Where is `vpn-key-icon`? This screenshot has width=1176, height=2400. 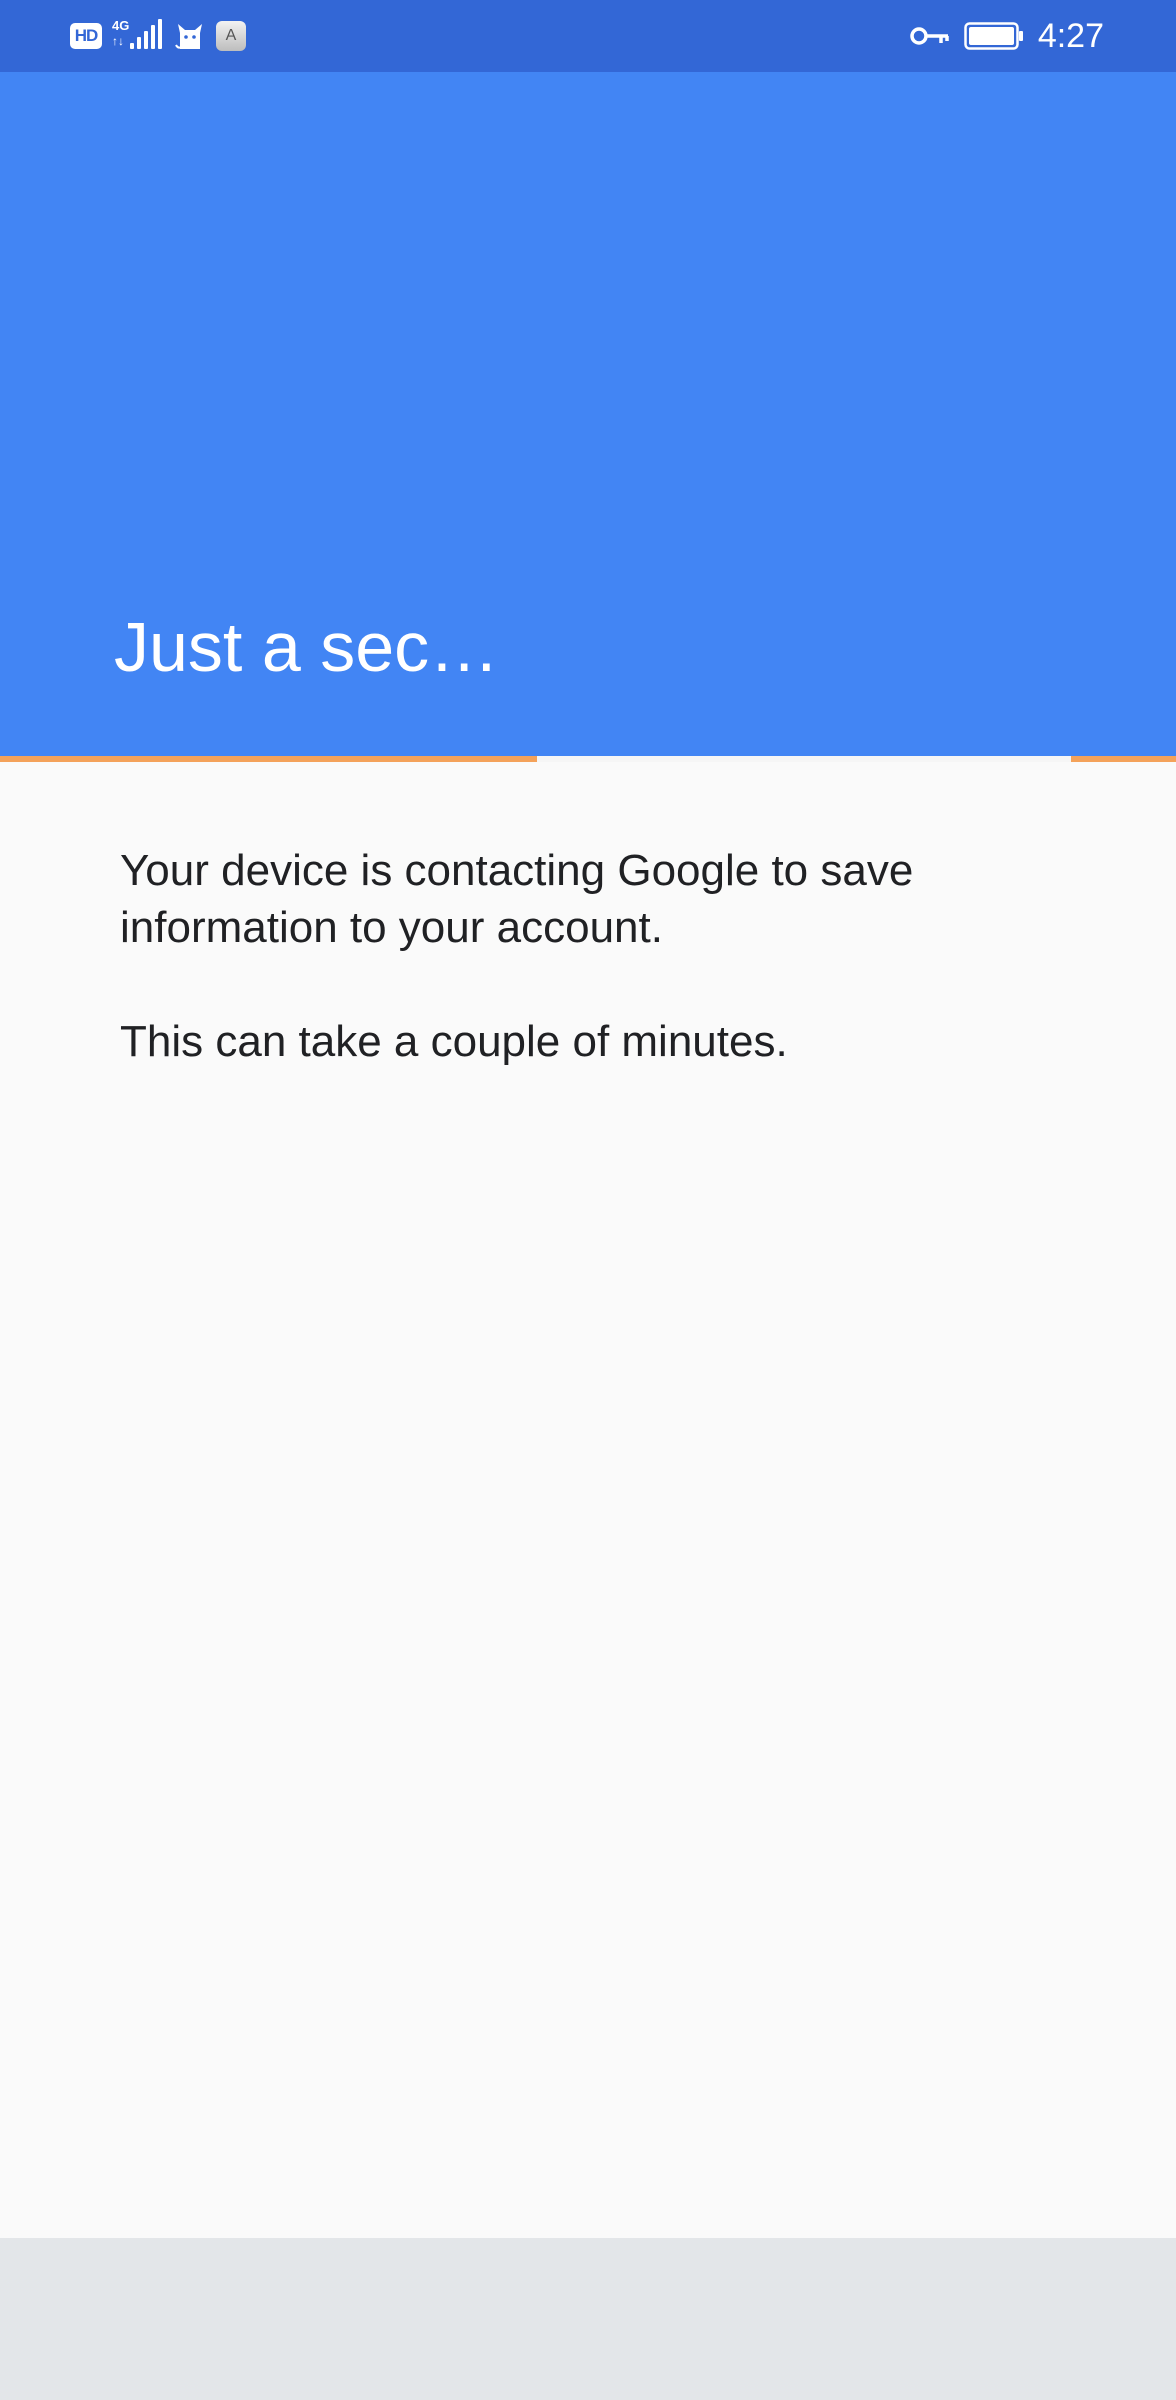
vpn-key-icon is located at coordinates (930, 36).